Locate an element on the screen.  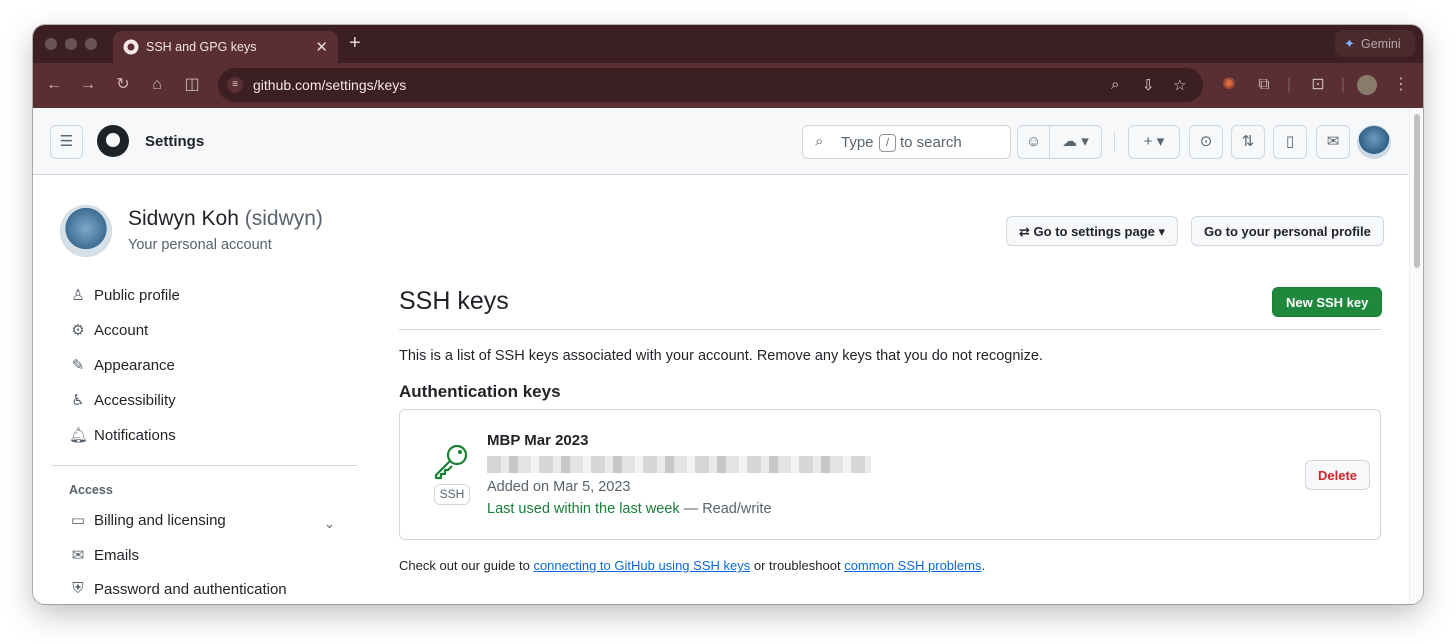
bookmark-star-icon: ☆ is located at coordinates (1179, 85).